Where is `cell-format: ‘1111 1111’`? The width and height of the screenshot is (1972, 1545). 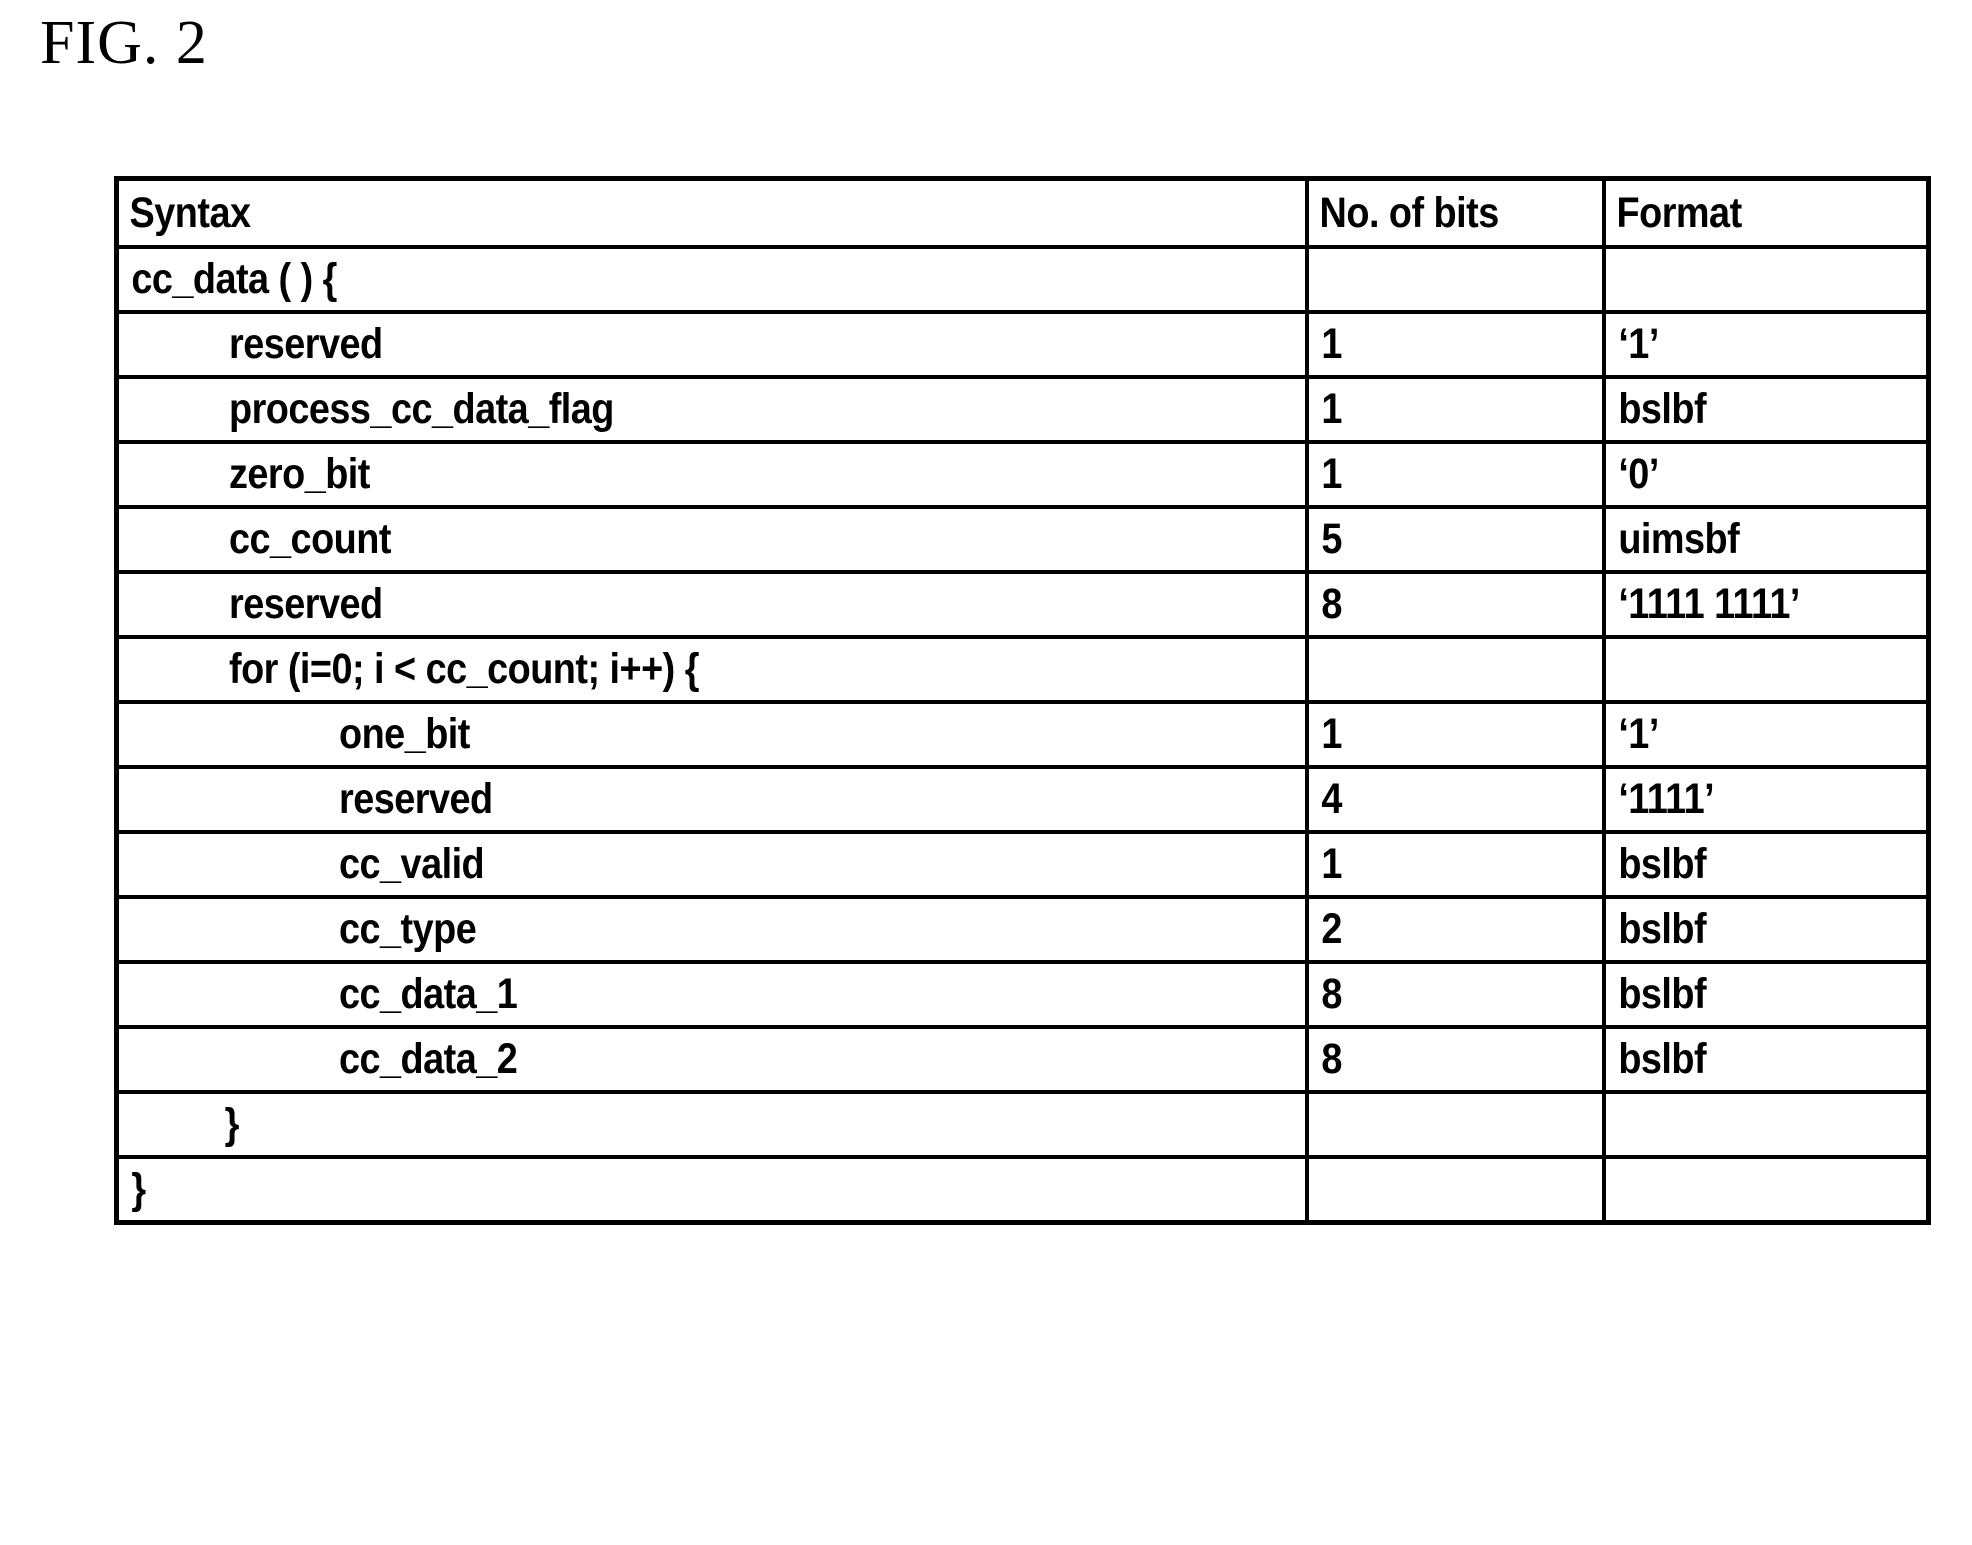 cell-format: ‘1111 1111’ is located at coordinates (1766, 604).